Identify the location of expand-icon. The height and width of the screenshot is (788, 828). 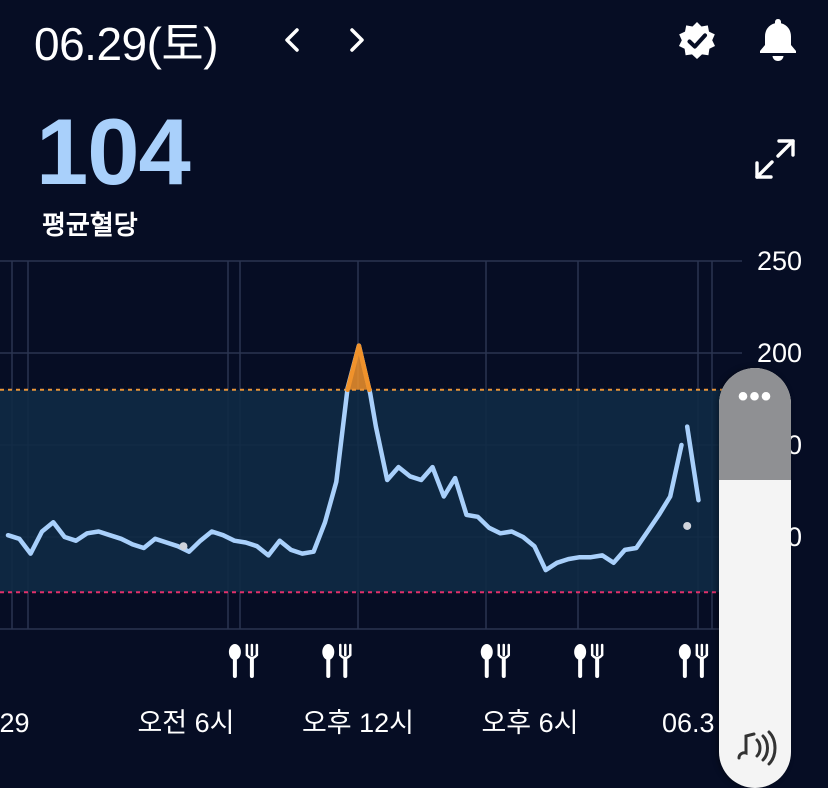
(775, 159).